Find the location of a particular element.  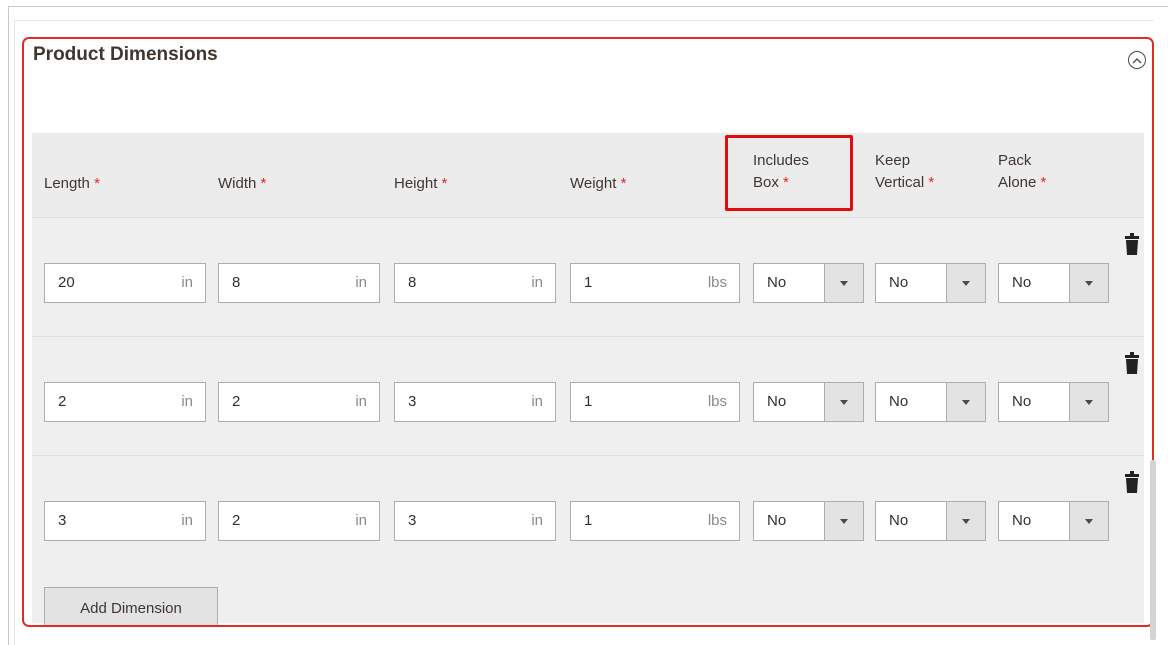

header-width: Width * is located at coordinates (242, 183).